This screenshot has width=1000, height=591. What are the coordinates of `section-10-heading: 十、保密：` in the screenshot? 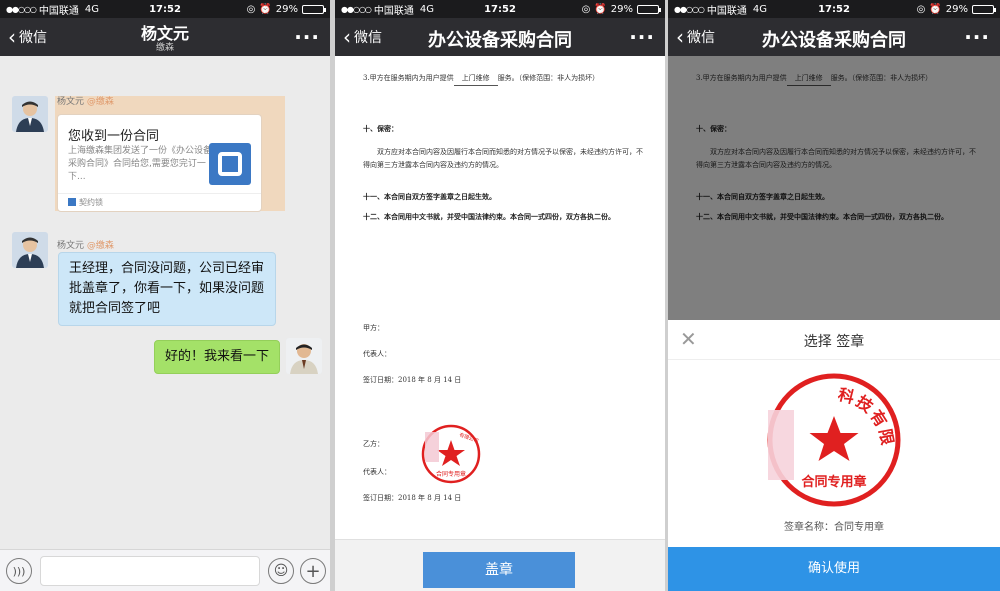 It's located at (380, 128).